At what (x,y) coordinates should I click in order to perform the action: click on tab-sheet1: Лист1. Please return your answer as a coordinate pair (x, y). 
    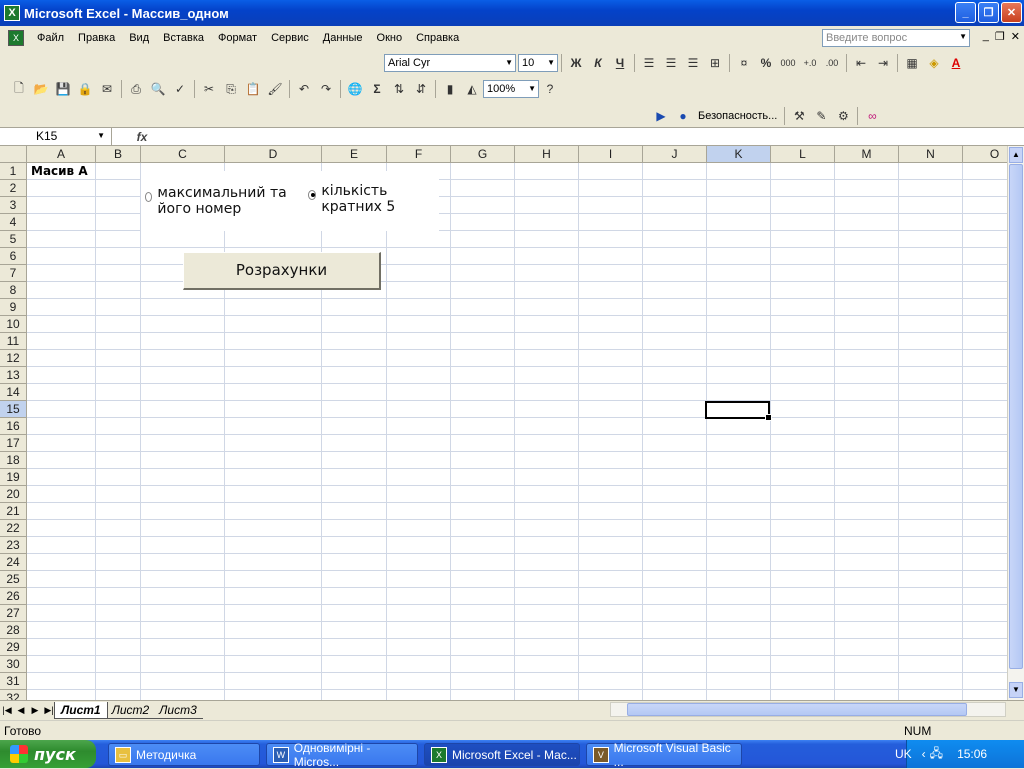
    Looking at the image, I should click on (81, 710).